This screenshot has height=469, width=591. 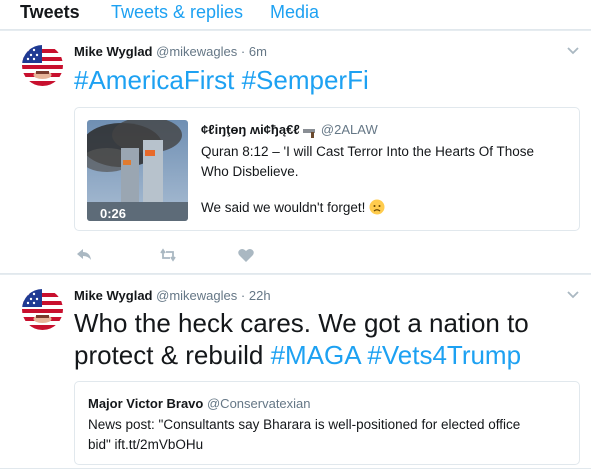 I want to click on profile-tabs: Tweets Tweets & replies Media, so click(x=295, y=15).